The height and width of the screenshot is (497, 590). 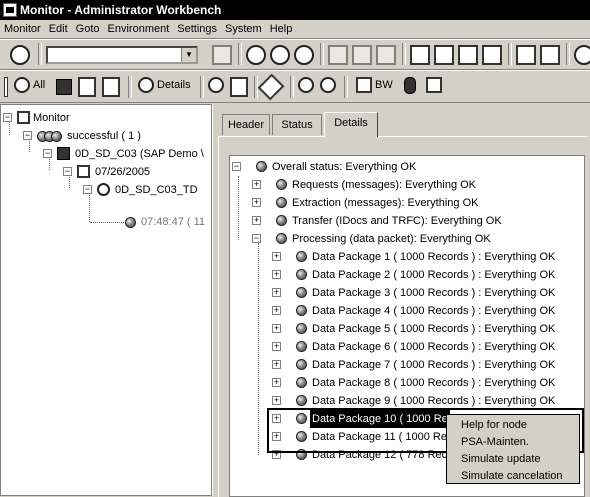 I want to click on refresh-icon, so click(x=22, y=85).